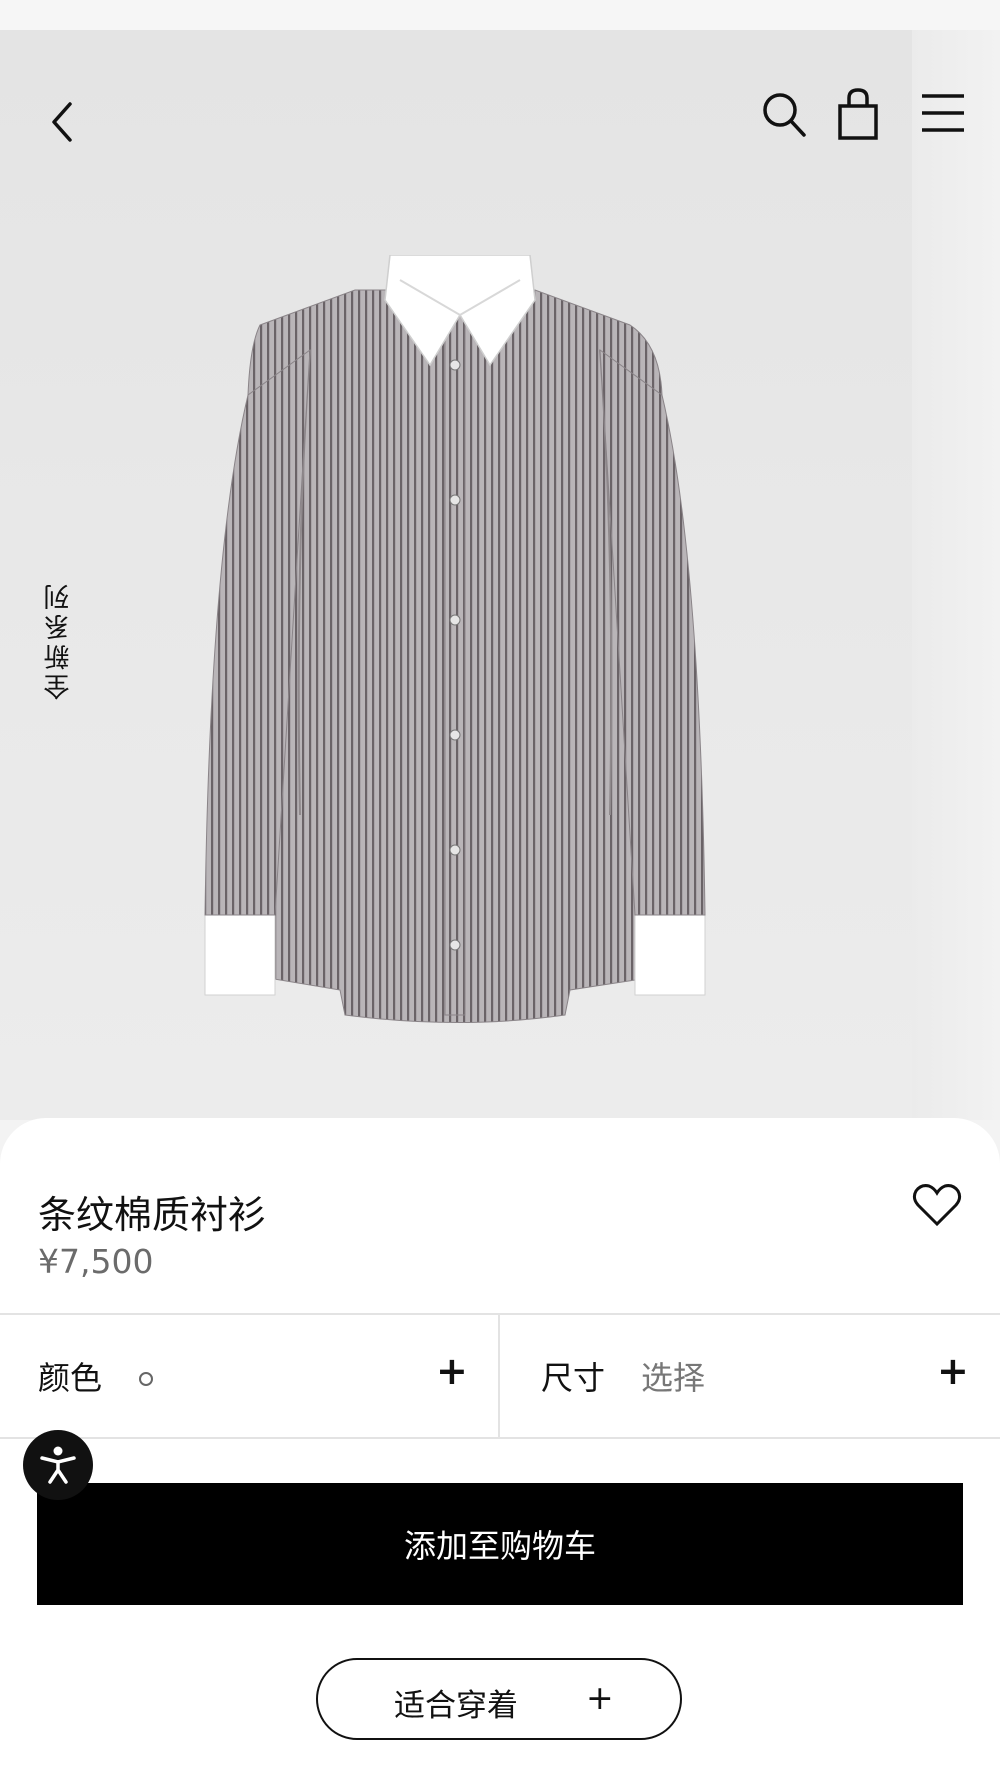 Image resolution: width=1000 pixels, height=1775 pixels. Describe the element at coordinates (452, 1371) in the screenshot. I see `color-expand-plus: +` at that location.